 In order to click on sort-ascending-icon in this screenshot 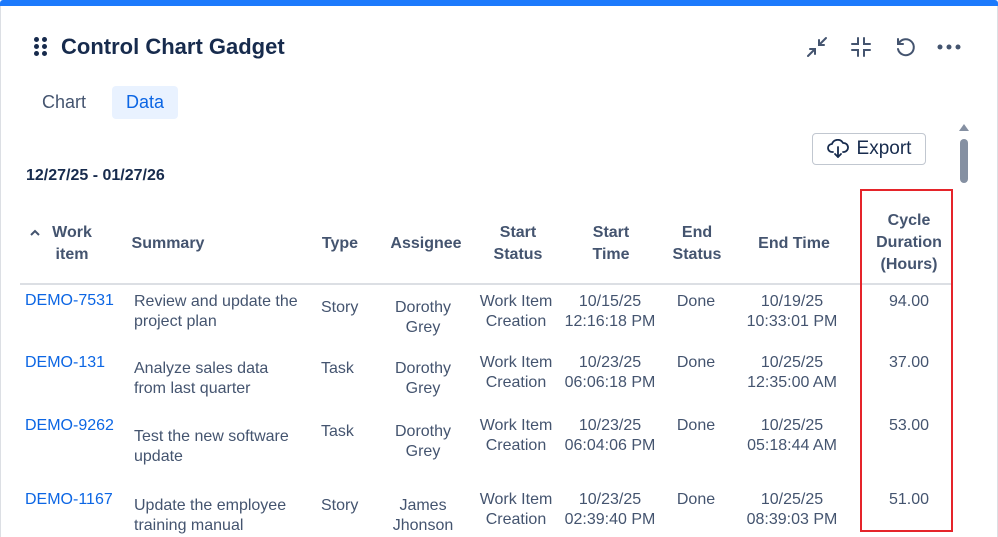, I will do `click(35, 233)`.